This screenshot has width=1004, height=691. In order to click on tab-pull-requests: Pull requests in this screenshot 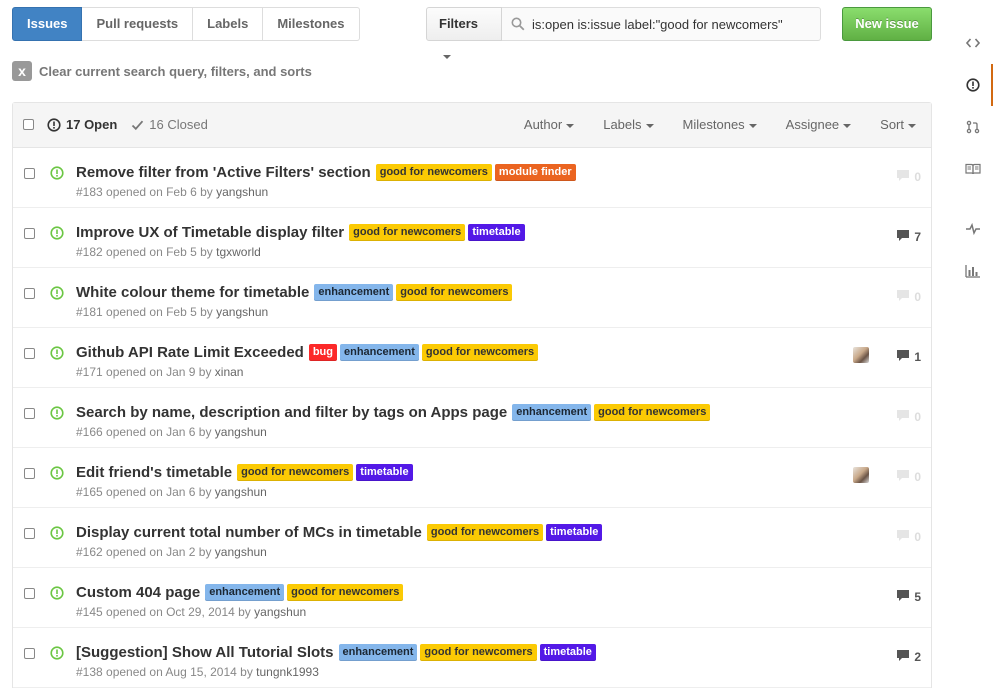, I will do `click(138, 24)`.